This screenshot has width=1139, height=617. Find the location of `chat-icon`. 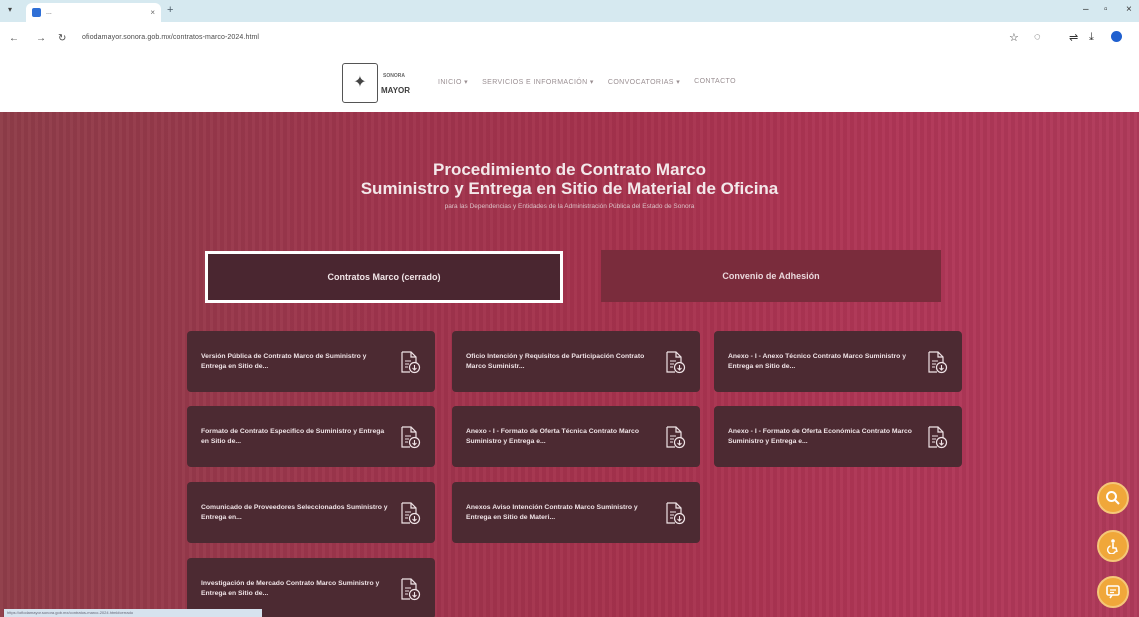

chat-icon is located at coordinates (1113, 592).